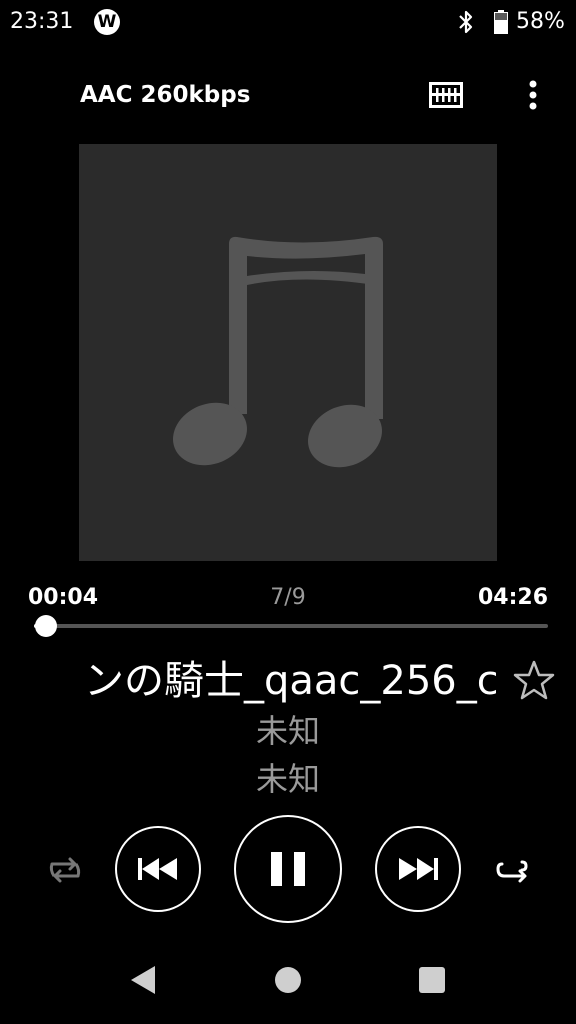  Describe the element at coordinates (143, 980) in the screenshot. I see `back-triangle-icon` at that location.